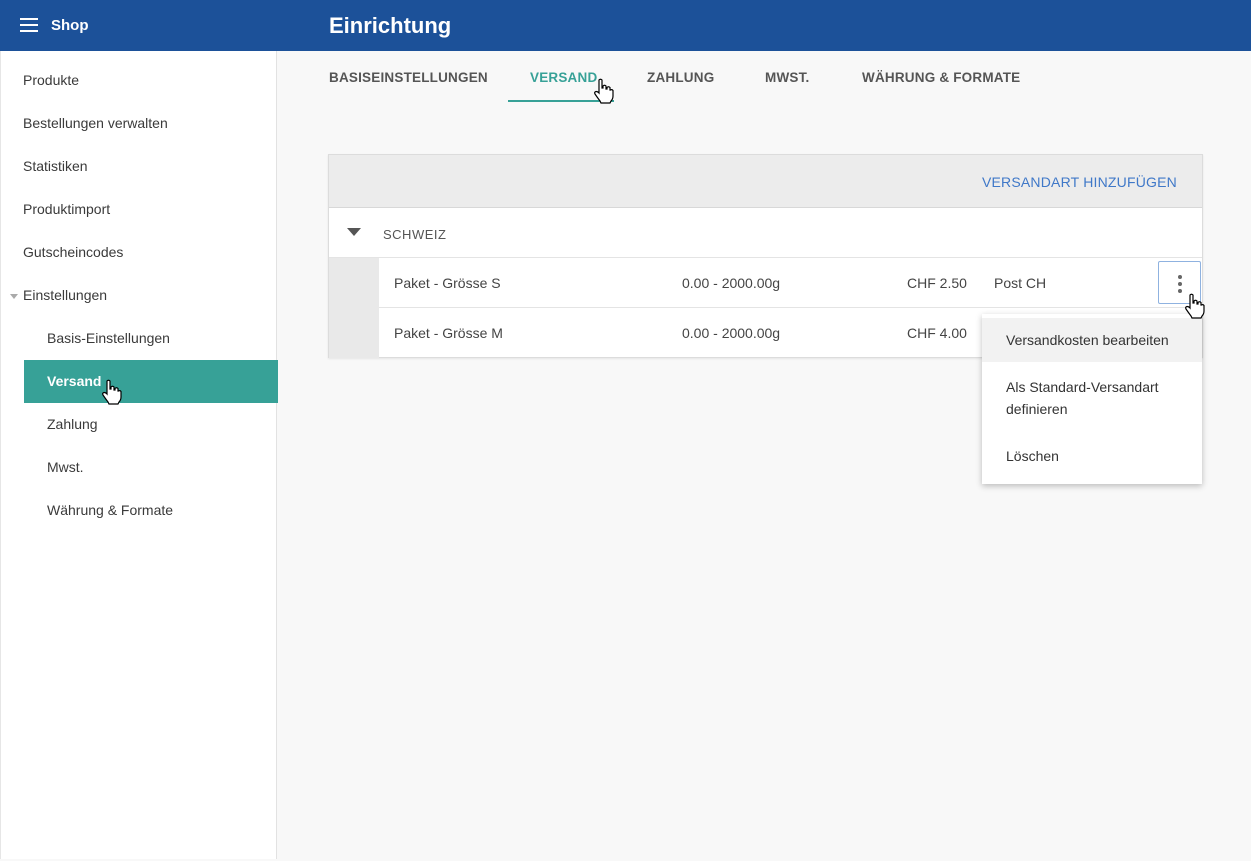 The image size is (1251, 861). What do you see at coordinates (139, 295) in the screenshot?
I see `sidebar-item-einstellungen: Einstellungen` at bounding box center [139, 295].